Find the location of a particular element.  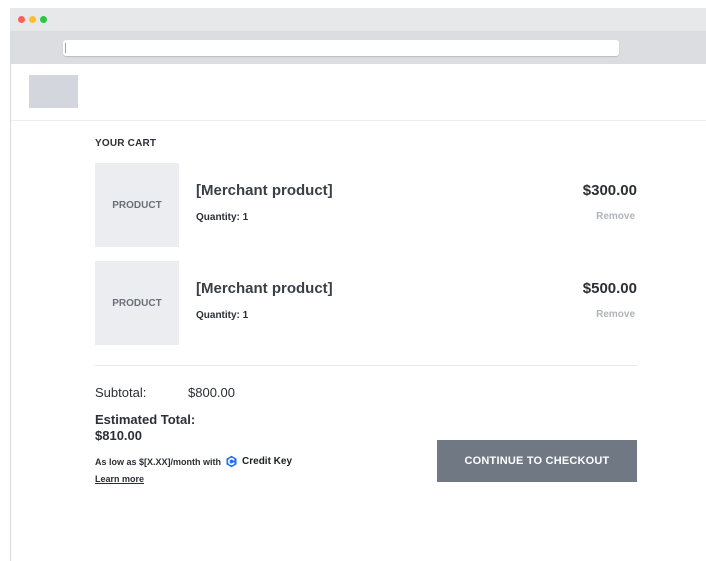

maximize-window-button is located at coordinates (43, 19).